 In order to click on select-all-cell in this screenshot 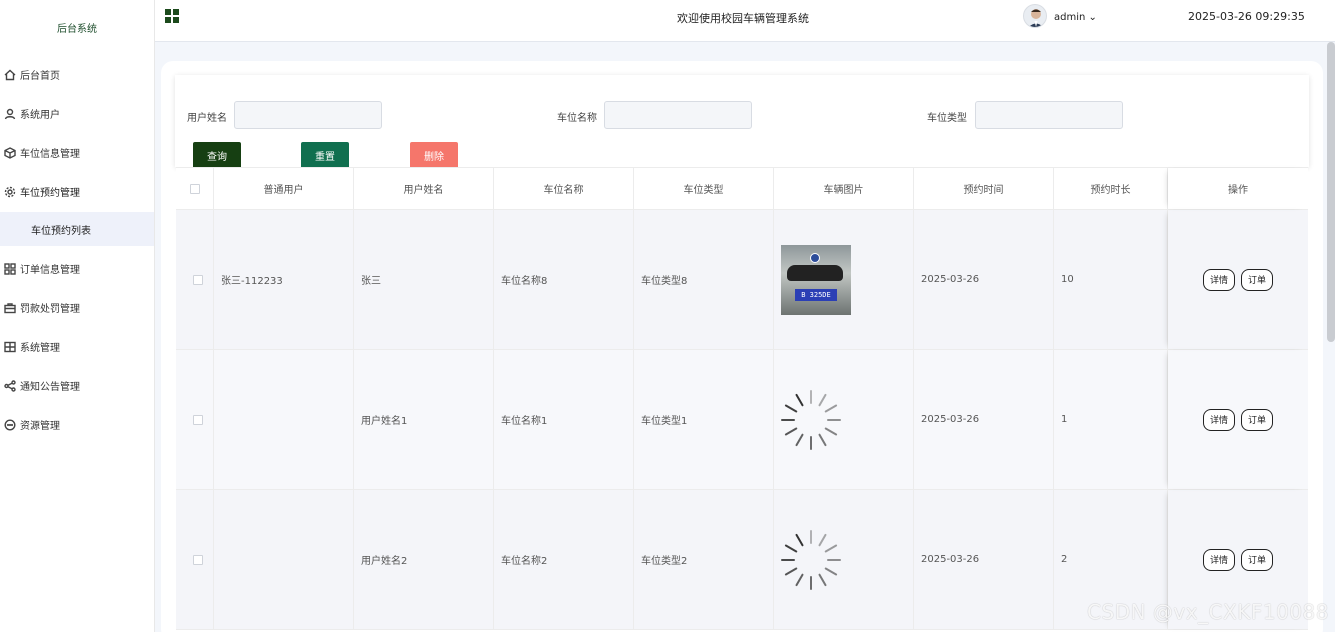, I will do `click(195, 188)`.